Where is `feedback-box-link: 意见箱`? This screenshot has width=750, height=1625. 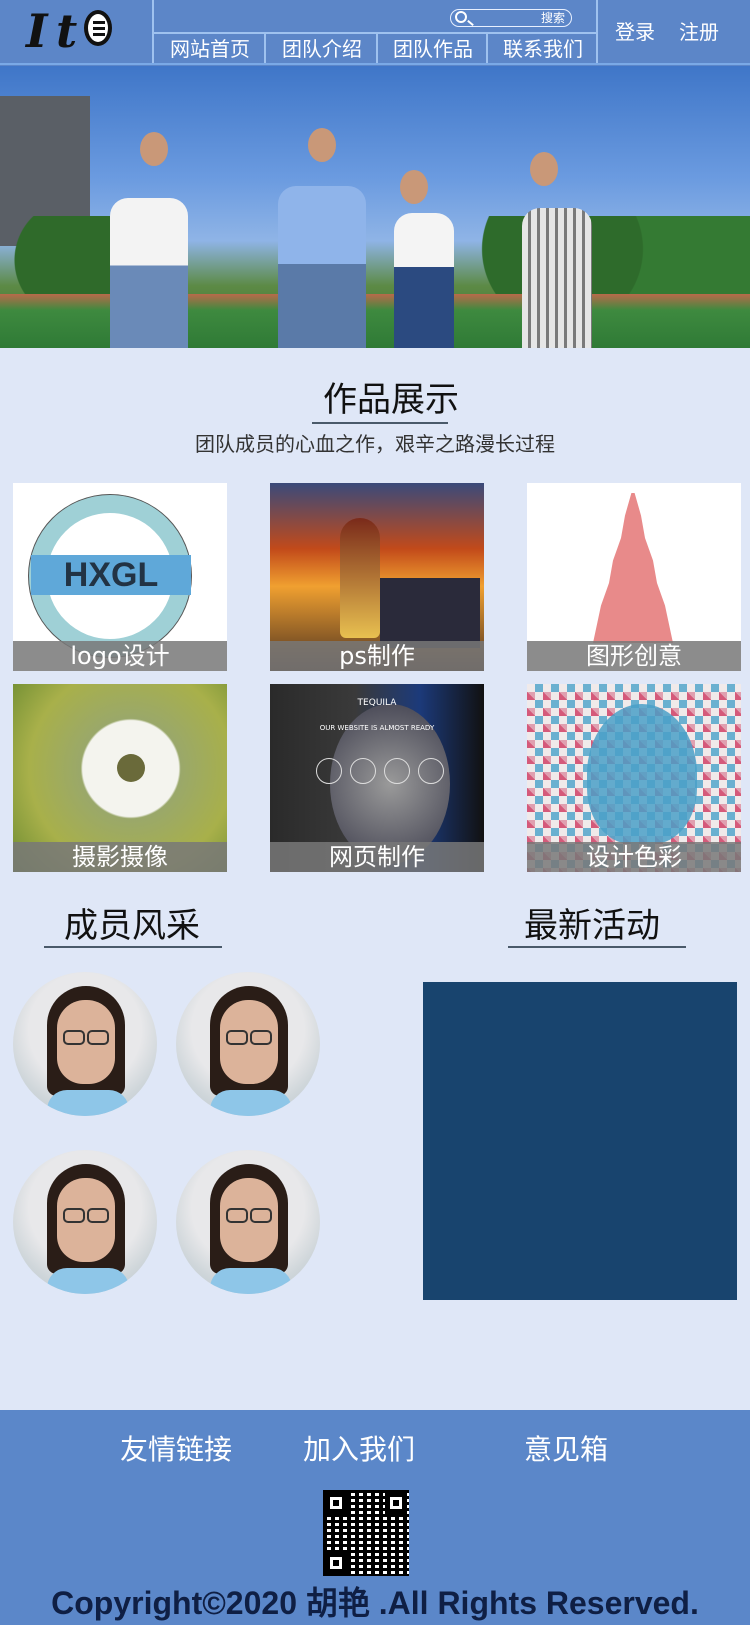 feedback-box-link: 意见箱 is located at coordinates (566, 1448).